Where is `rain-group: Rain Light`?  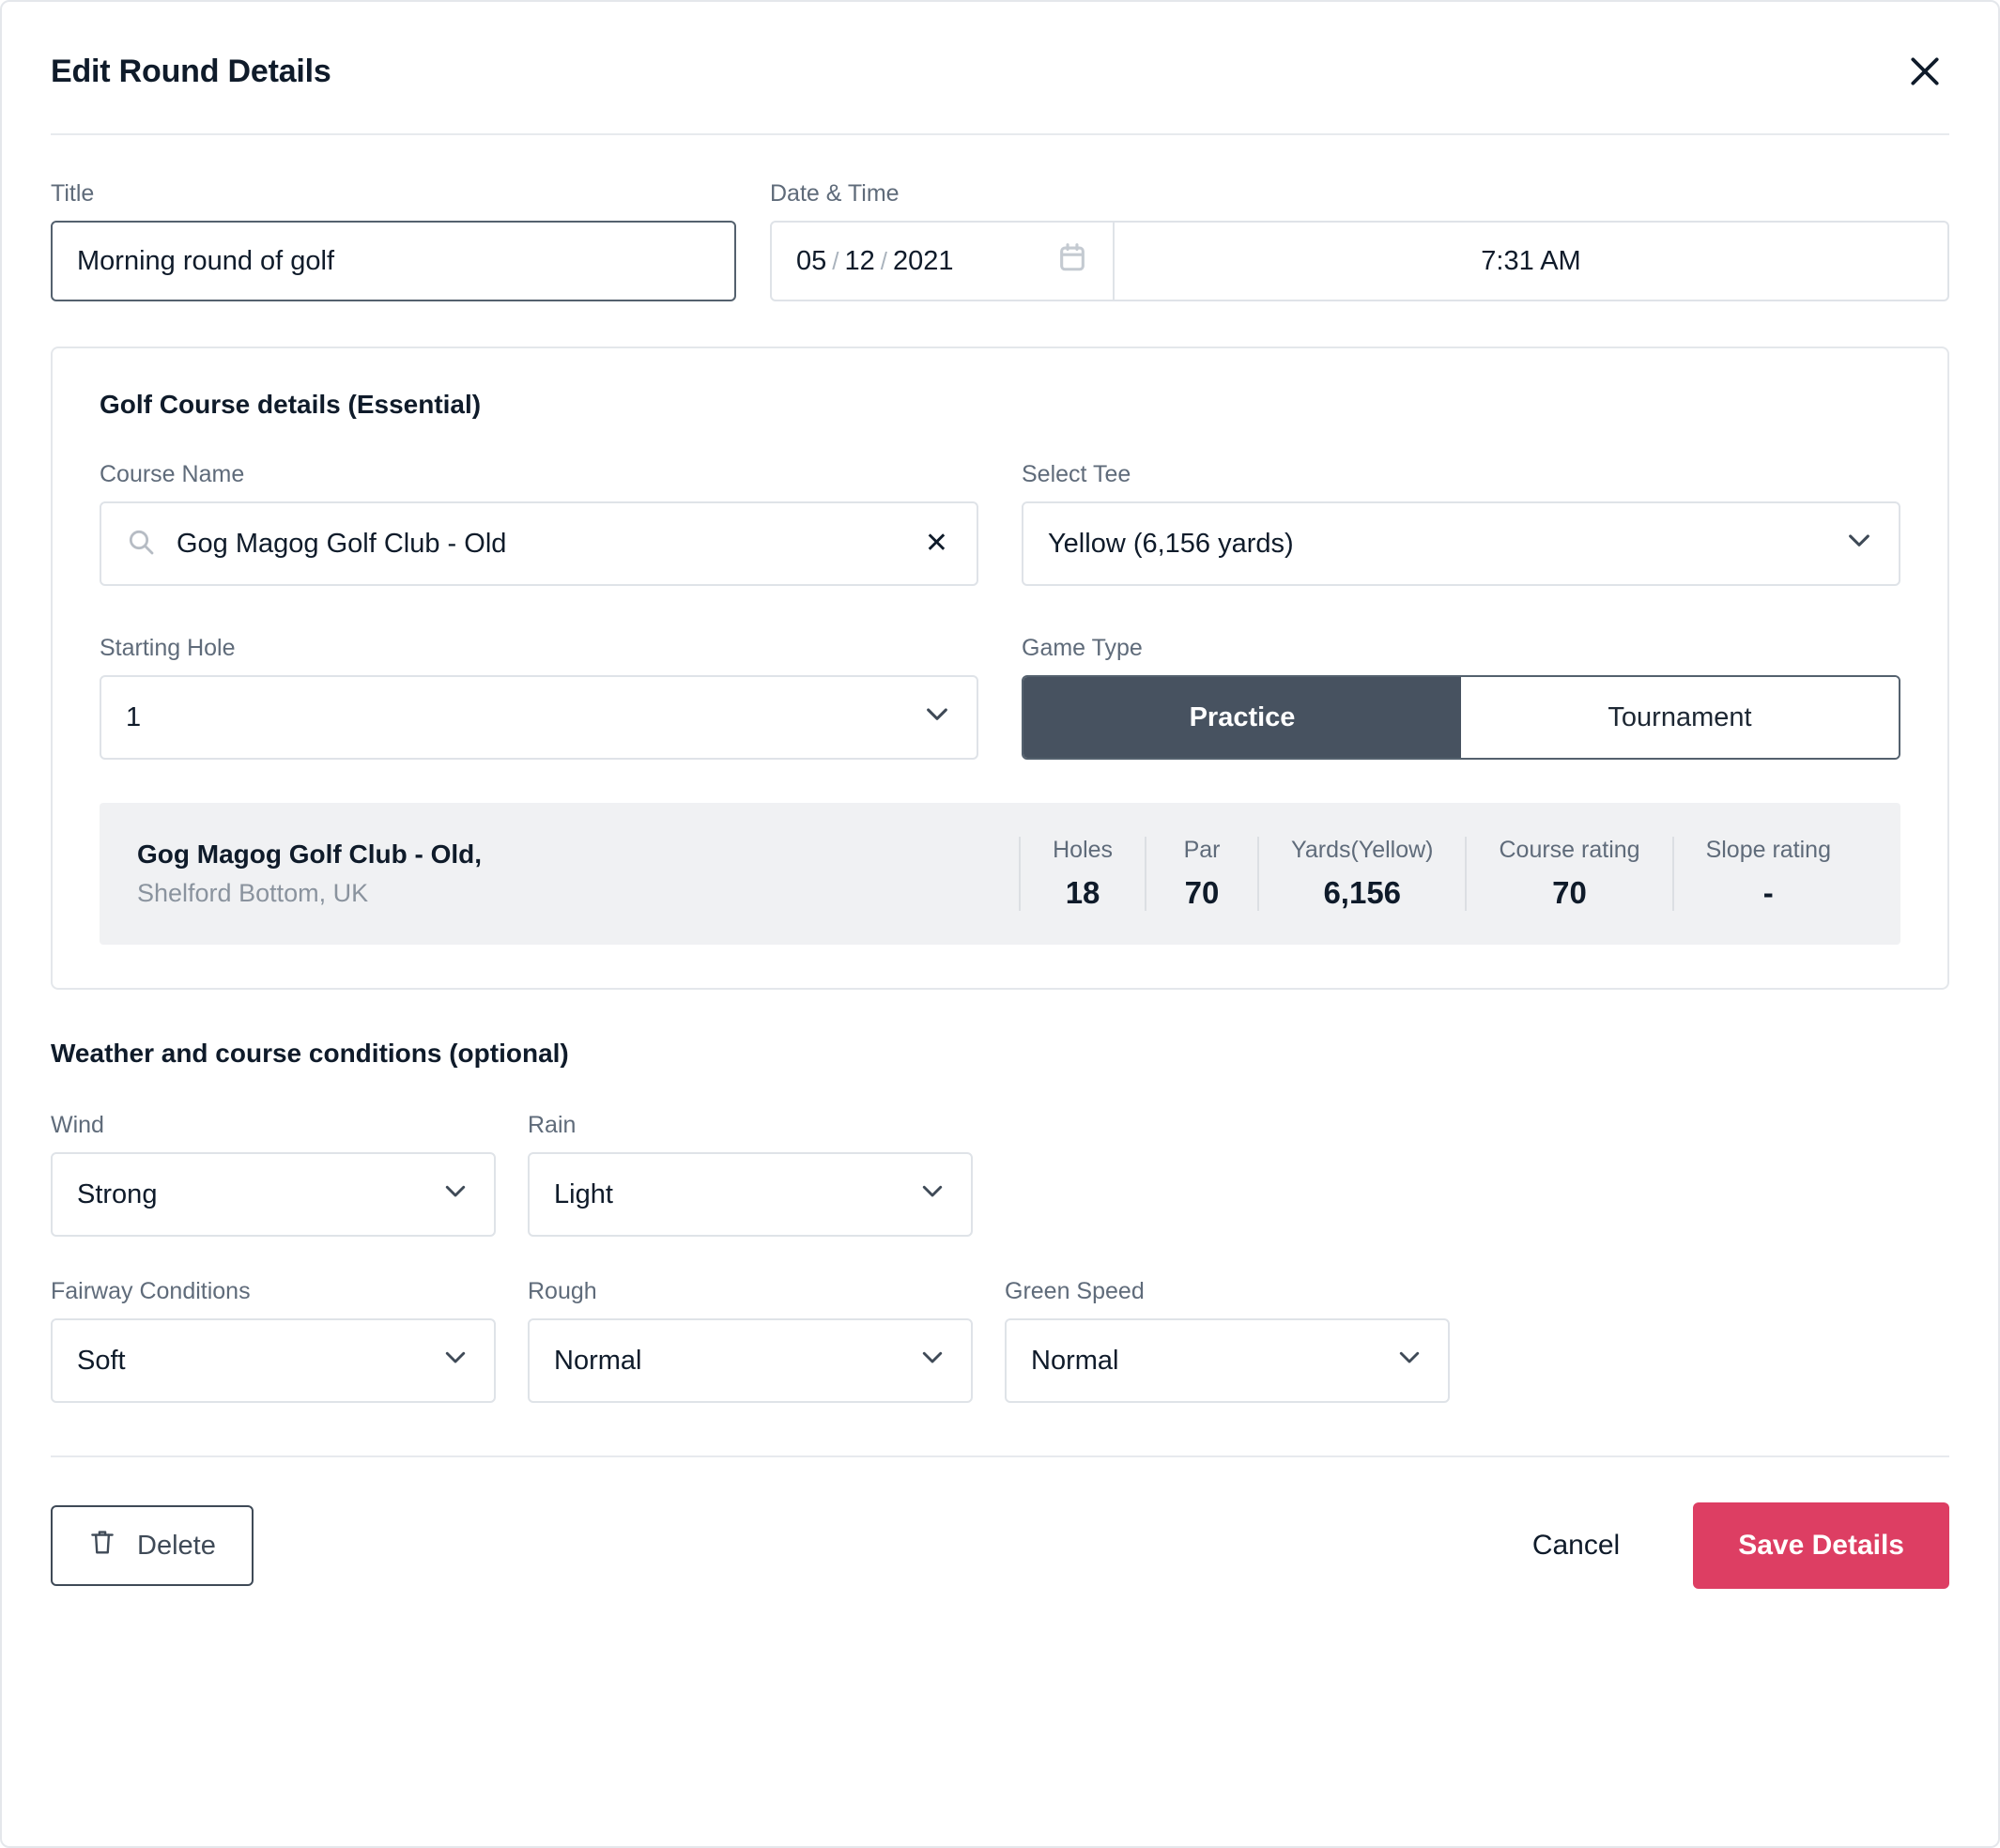 rain-group: Rain Light is located at coordinates (750, 1174).